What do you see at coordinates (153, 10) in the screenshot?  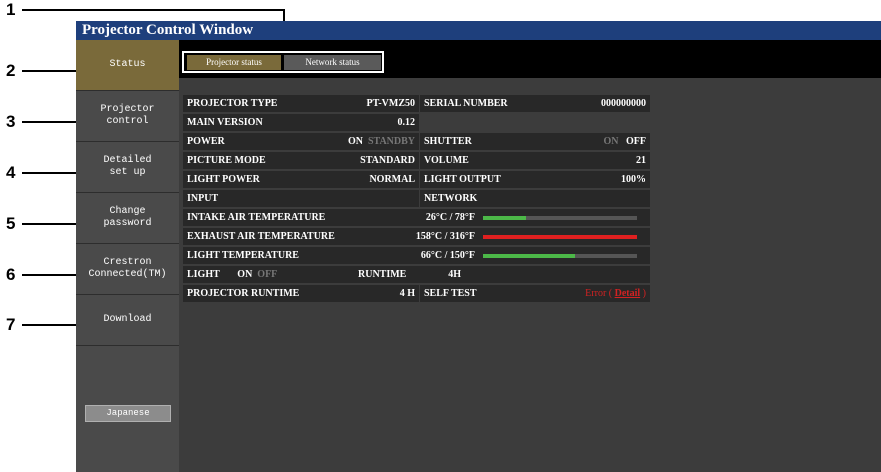 I see `callout-line` at bounding box center [153, 10].